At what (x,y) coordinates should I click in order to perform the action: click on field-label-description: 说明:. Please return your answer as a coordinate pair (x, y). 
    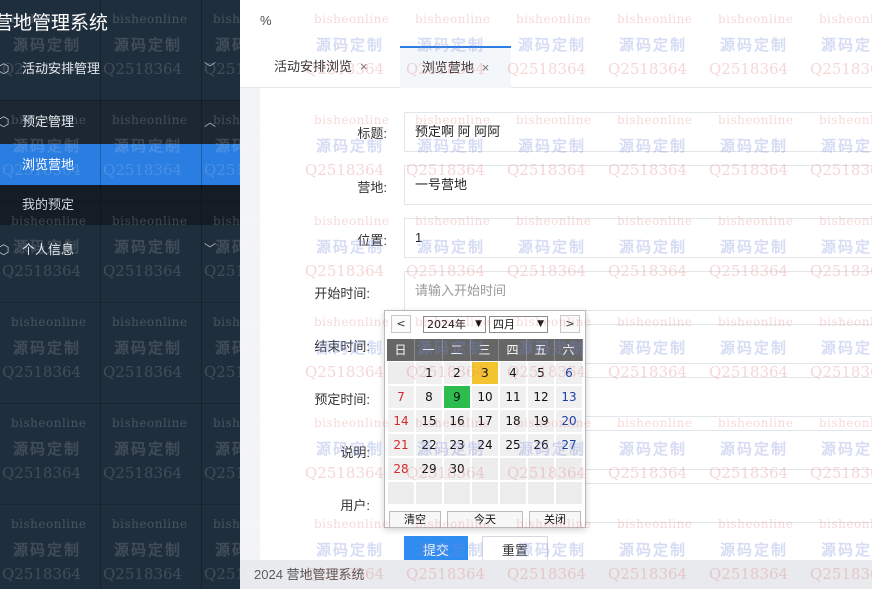
    Looking at the image, I should click on (355, 452).